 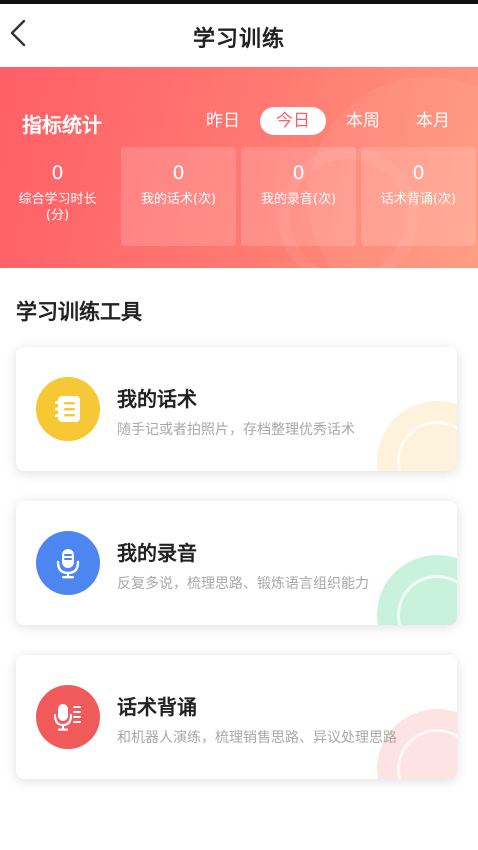 I want to click on tool-description: 和机器人演练，梳理销售思路、异议处理思路, so click(x=257, y=738).